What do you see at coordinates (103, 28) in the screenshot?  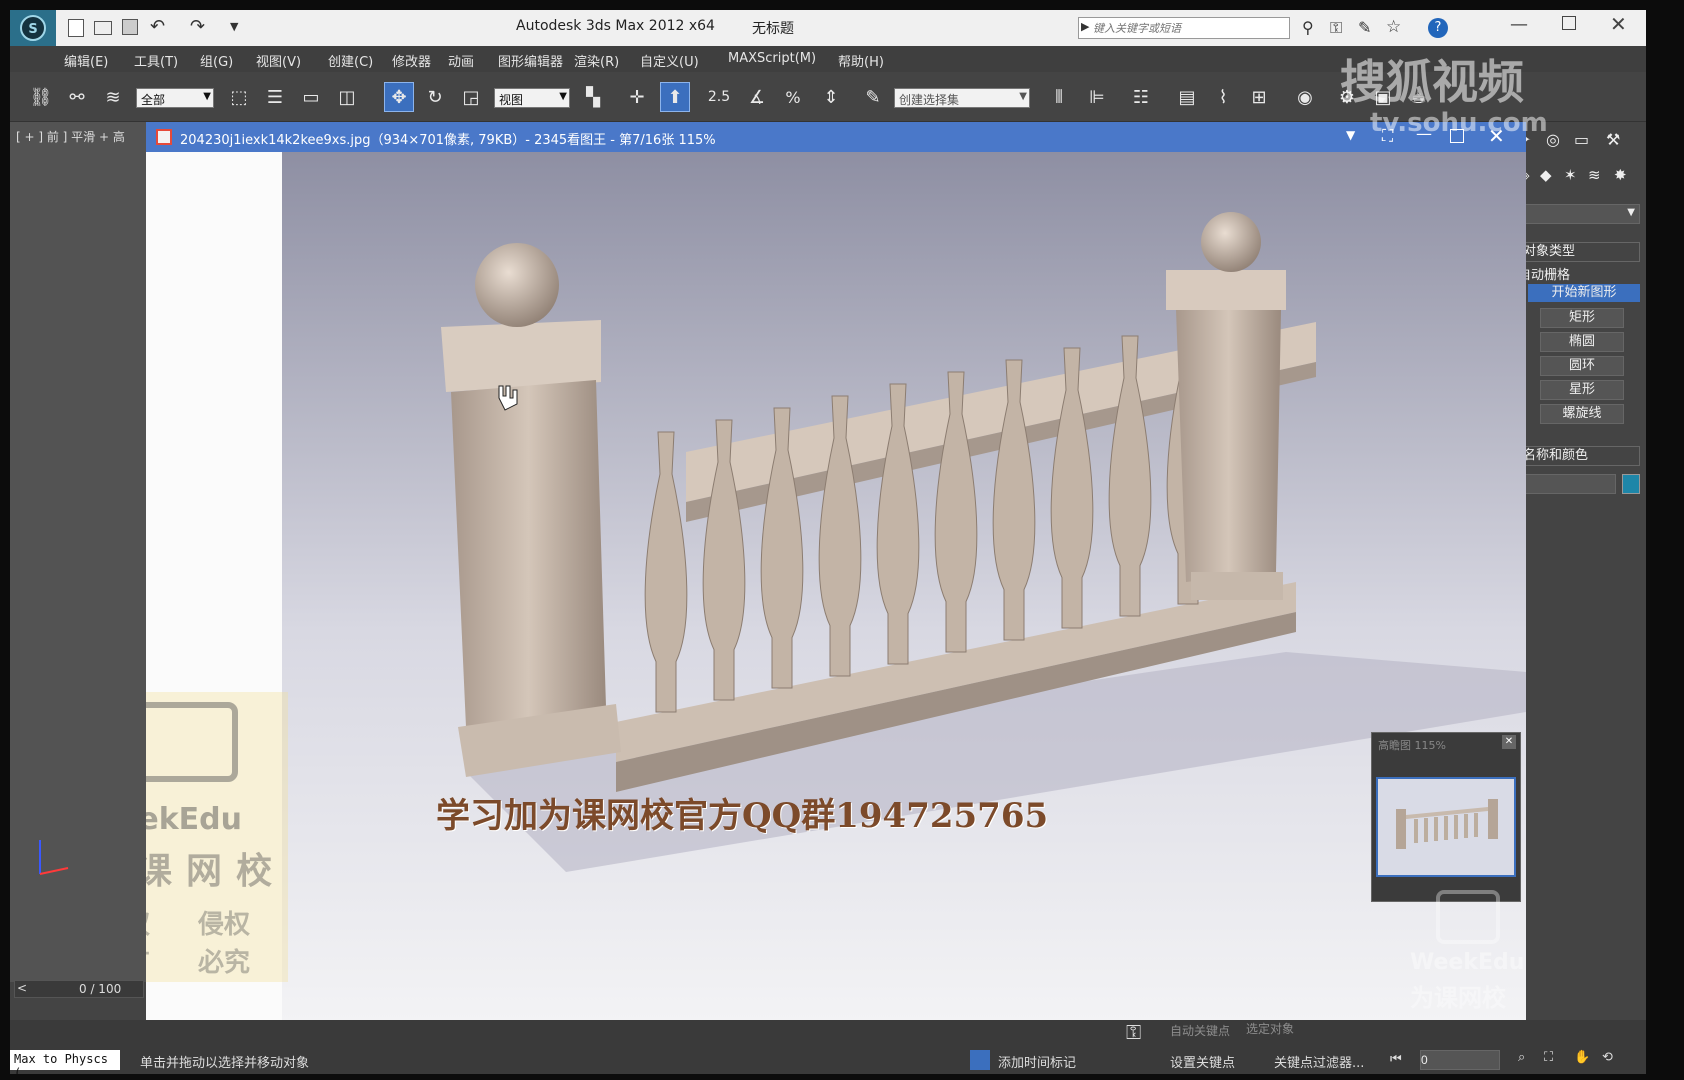 I see `open-file-icon` at bounding box center [103, 28].